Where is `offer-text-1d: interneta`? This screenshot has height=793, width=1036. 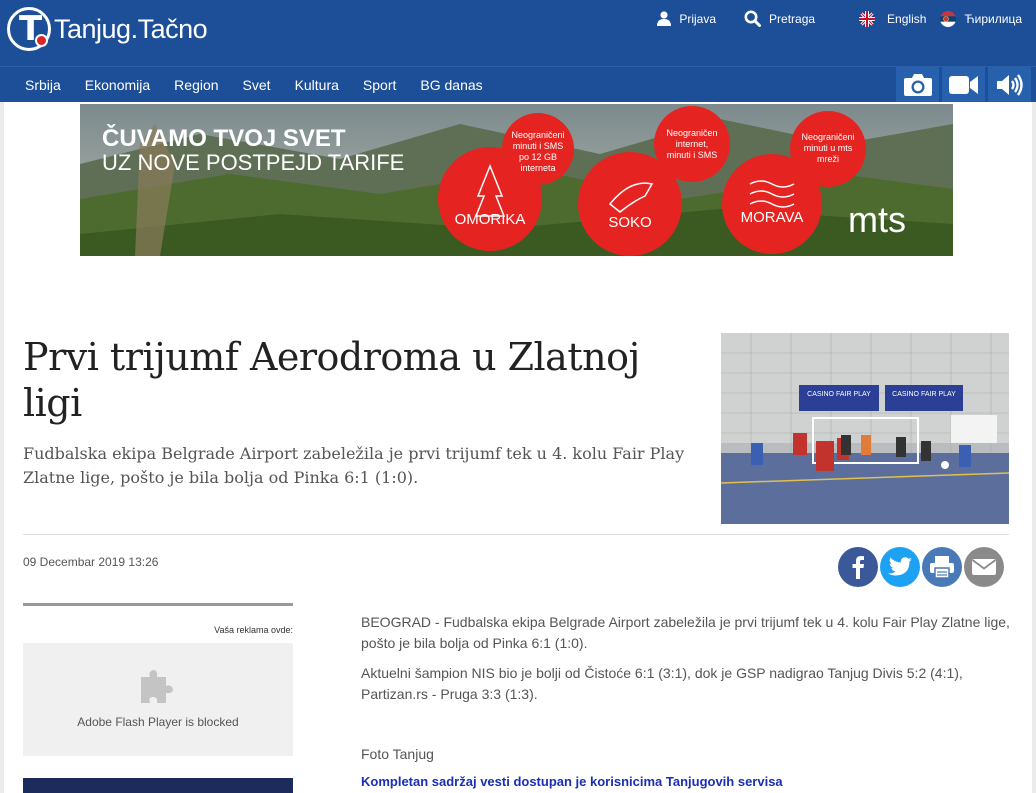
offer-text-1d: interneta is located at coordinates (537, 168).